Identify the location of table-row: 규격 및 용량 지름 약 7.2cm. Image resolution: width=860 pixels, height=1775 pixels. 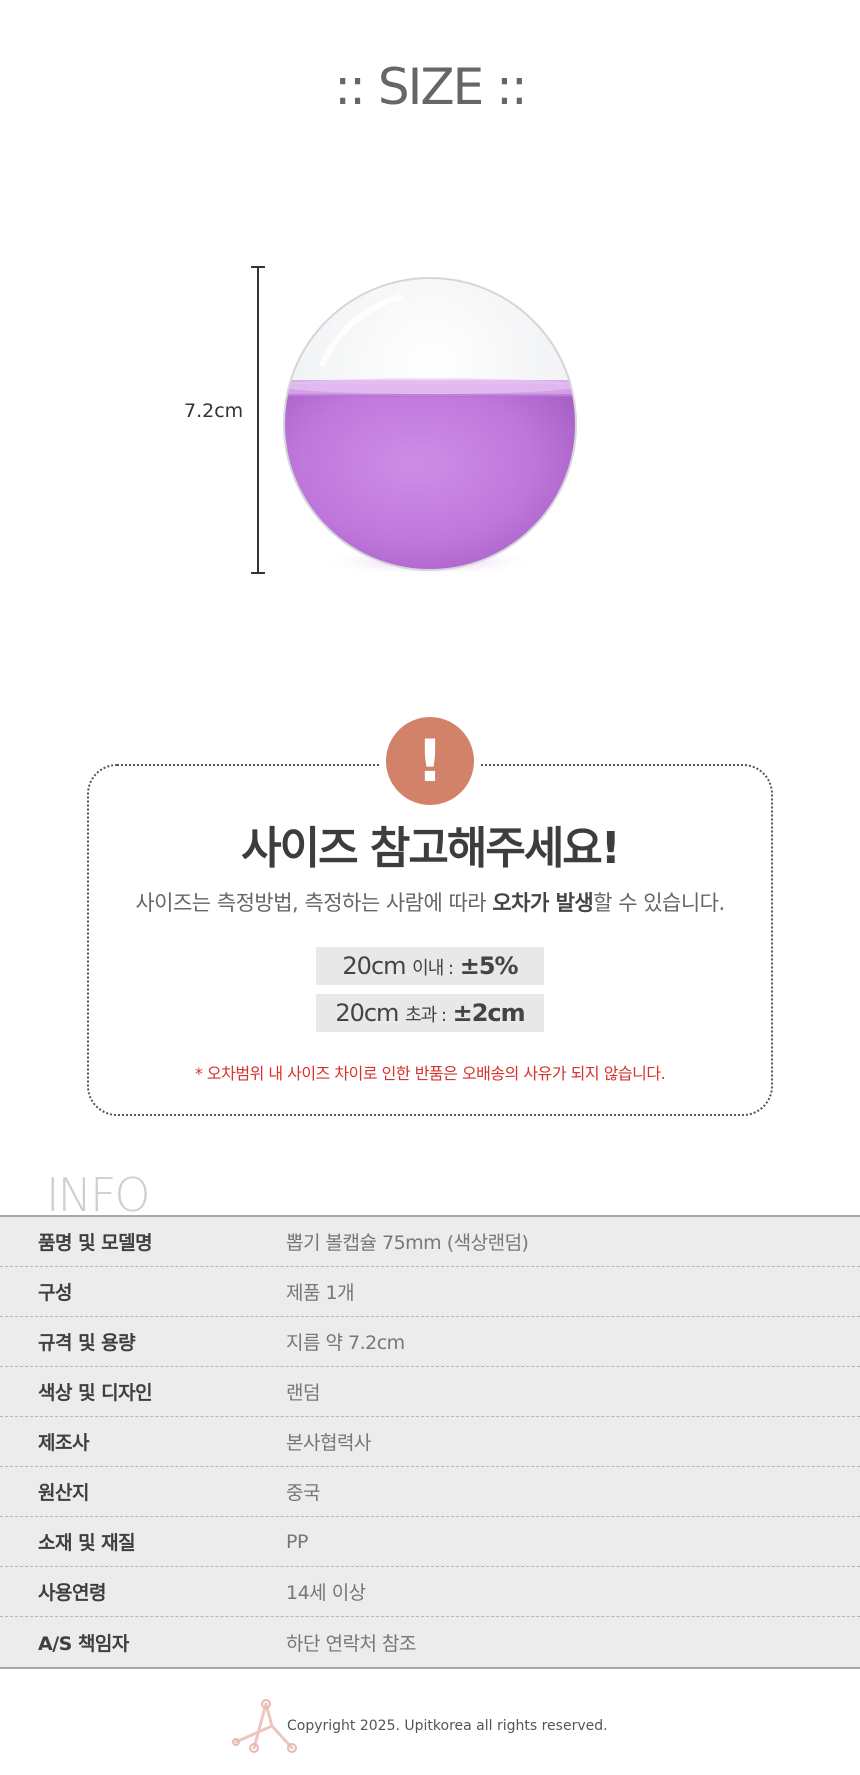
(430, 1342).